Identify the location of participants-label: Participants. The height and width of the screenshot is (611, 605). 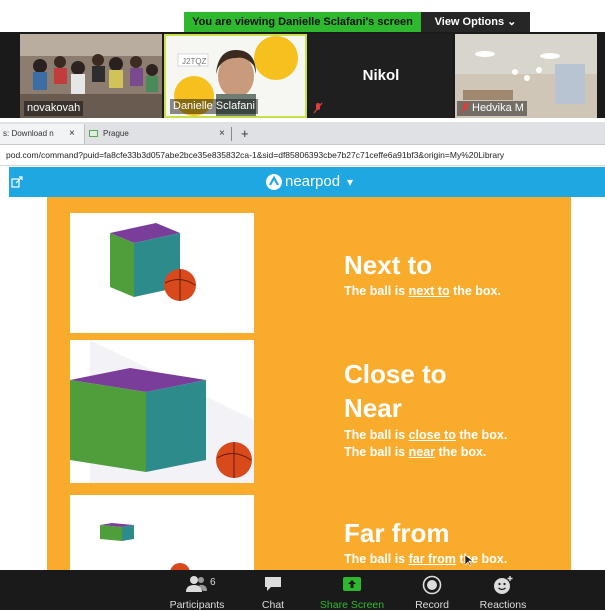
(197, 605).